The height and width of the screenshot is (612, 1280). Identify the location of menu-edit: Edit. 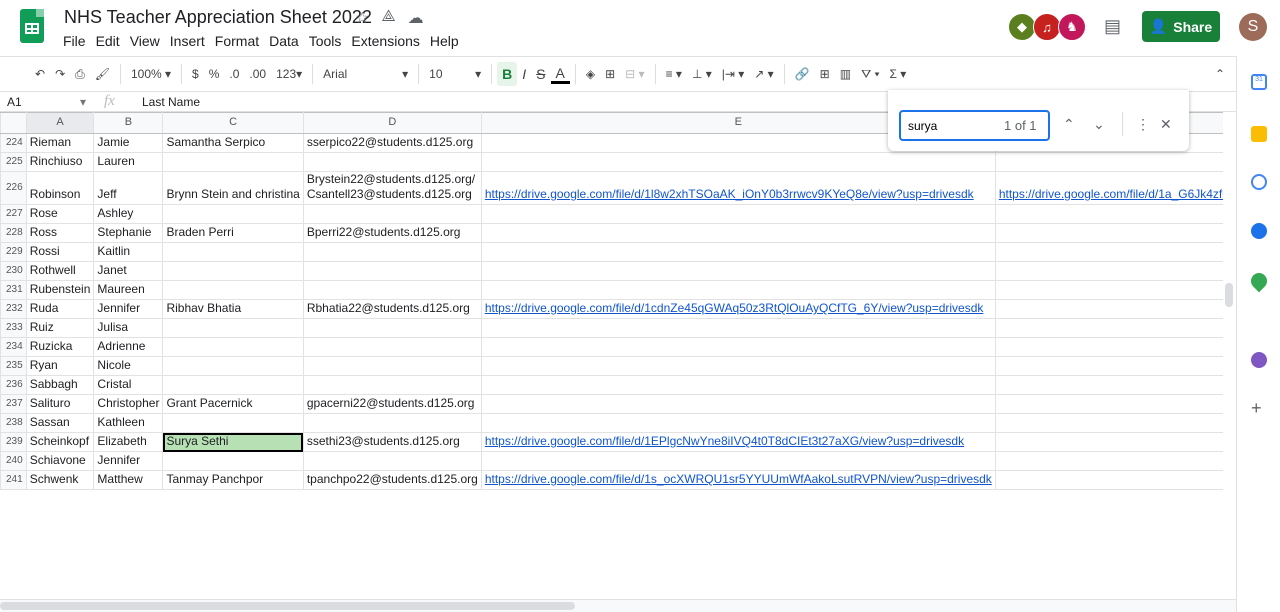
(110, 41).